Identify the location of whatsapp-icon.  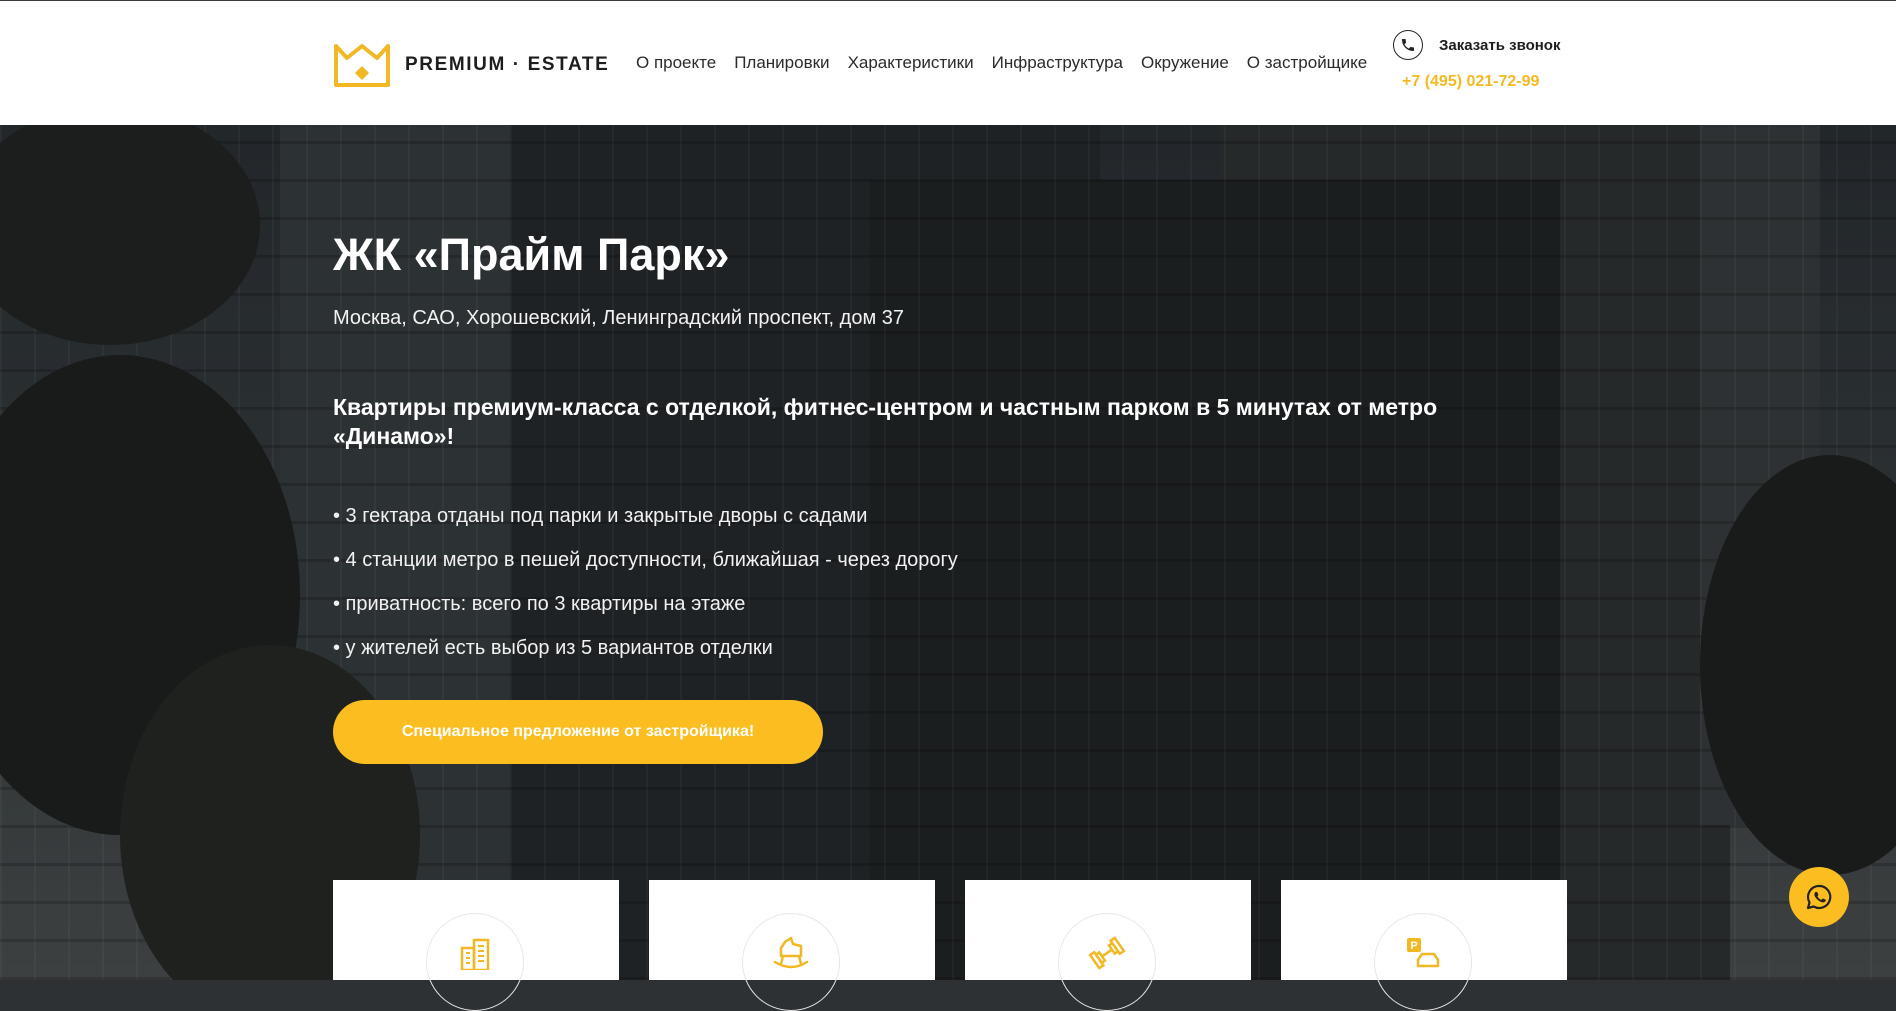
(1819, 897).